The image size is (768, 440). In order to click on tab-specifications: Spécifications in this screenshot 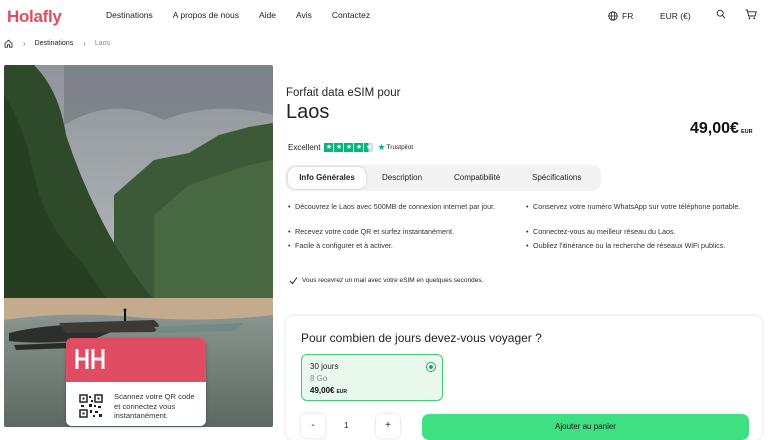, I will do `click(556, 178)`.